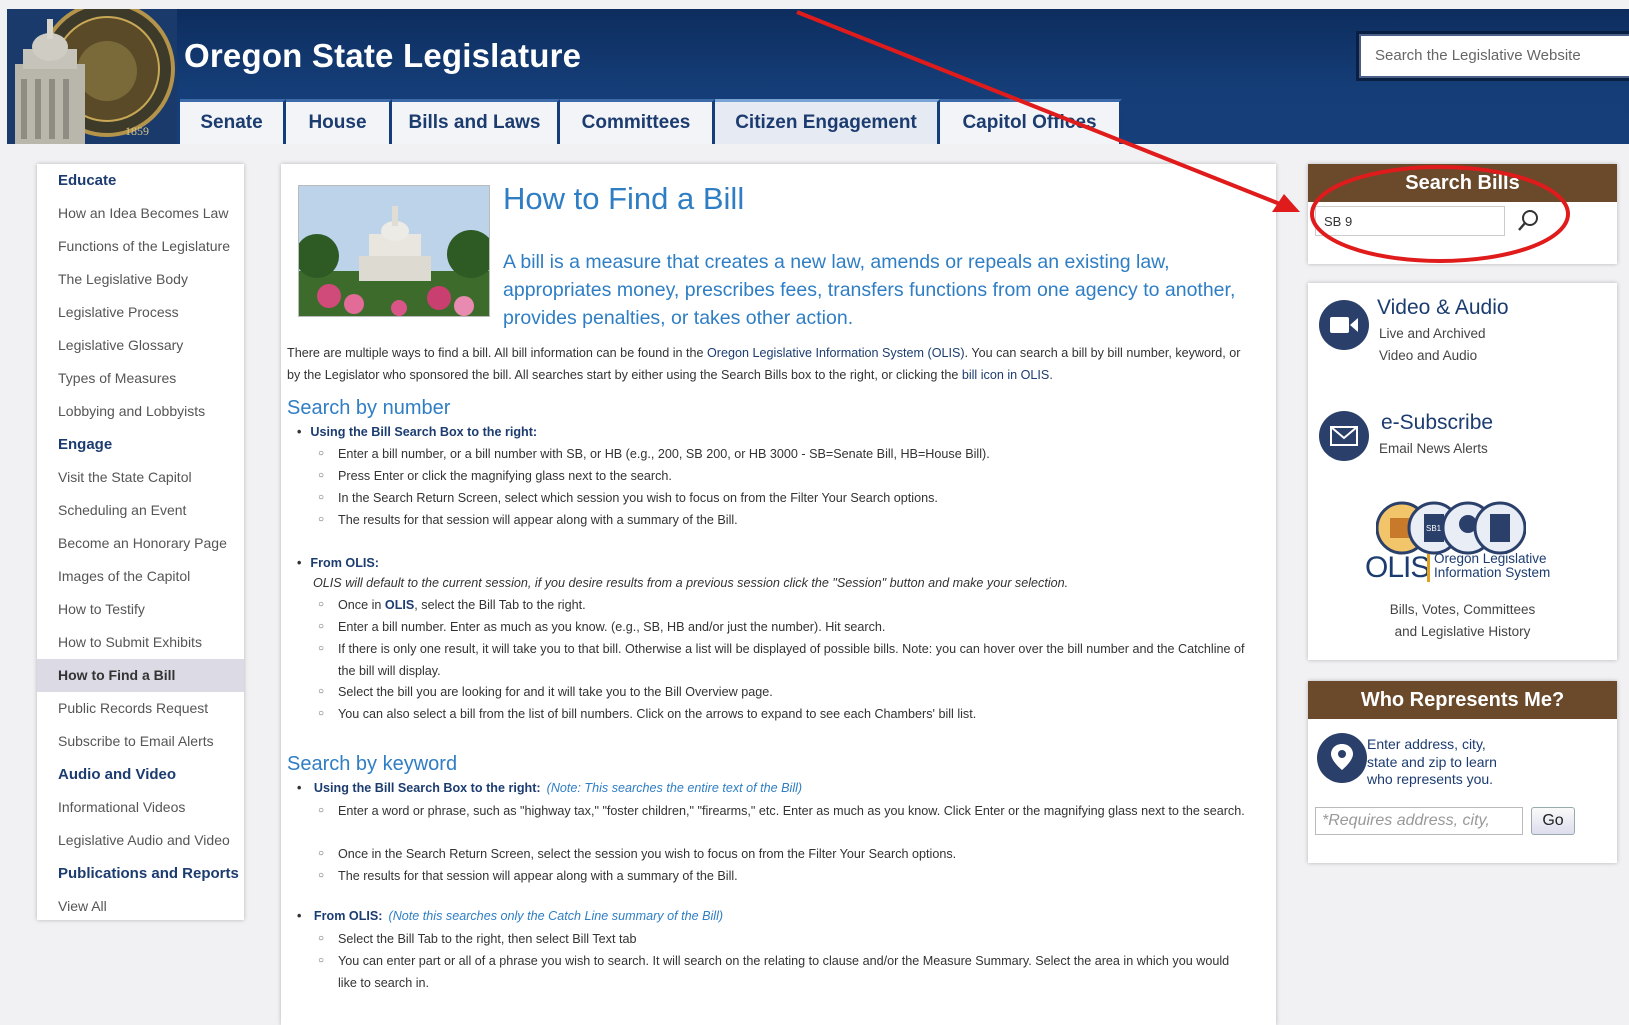  What do you see at coordinates (140, 477) in the screenshot?
I see `sidebar-item-visit-capitol: Visit the State Capitol` at bounding box center [140, 477].